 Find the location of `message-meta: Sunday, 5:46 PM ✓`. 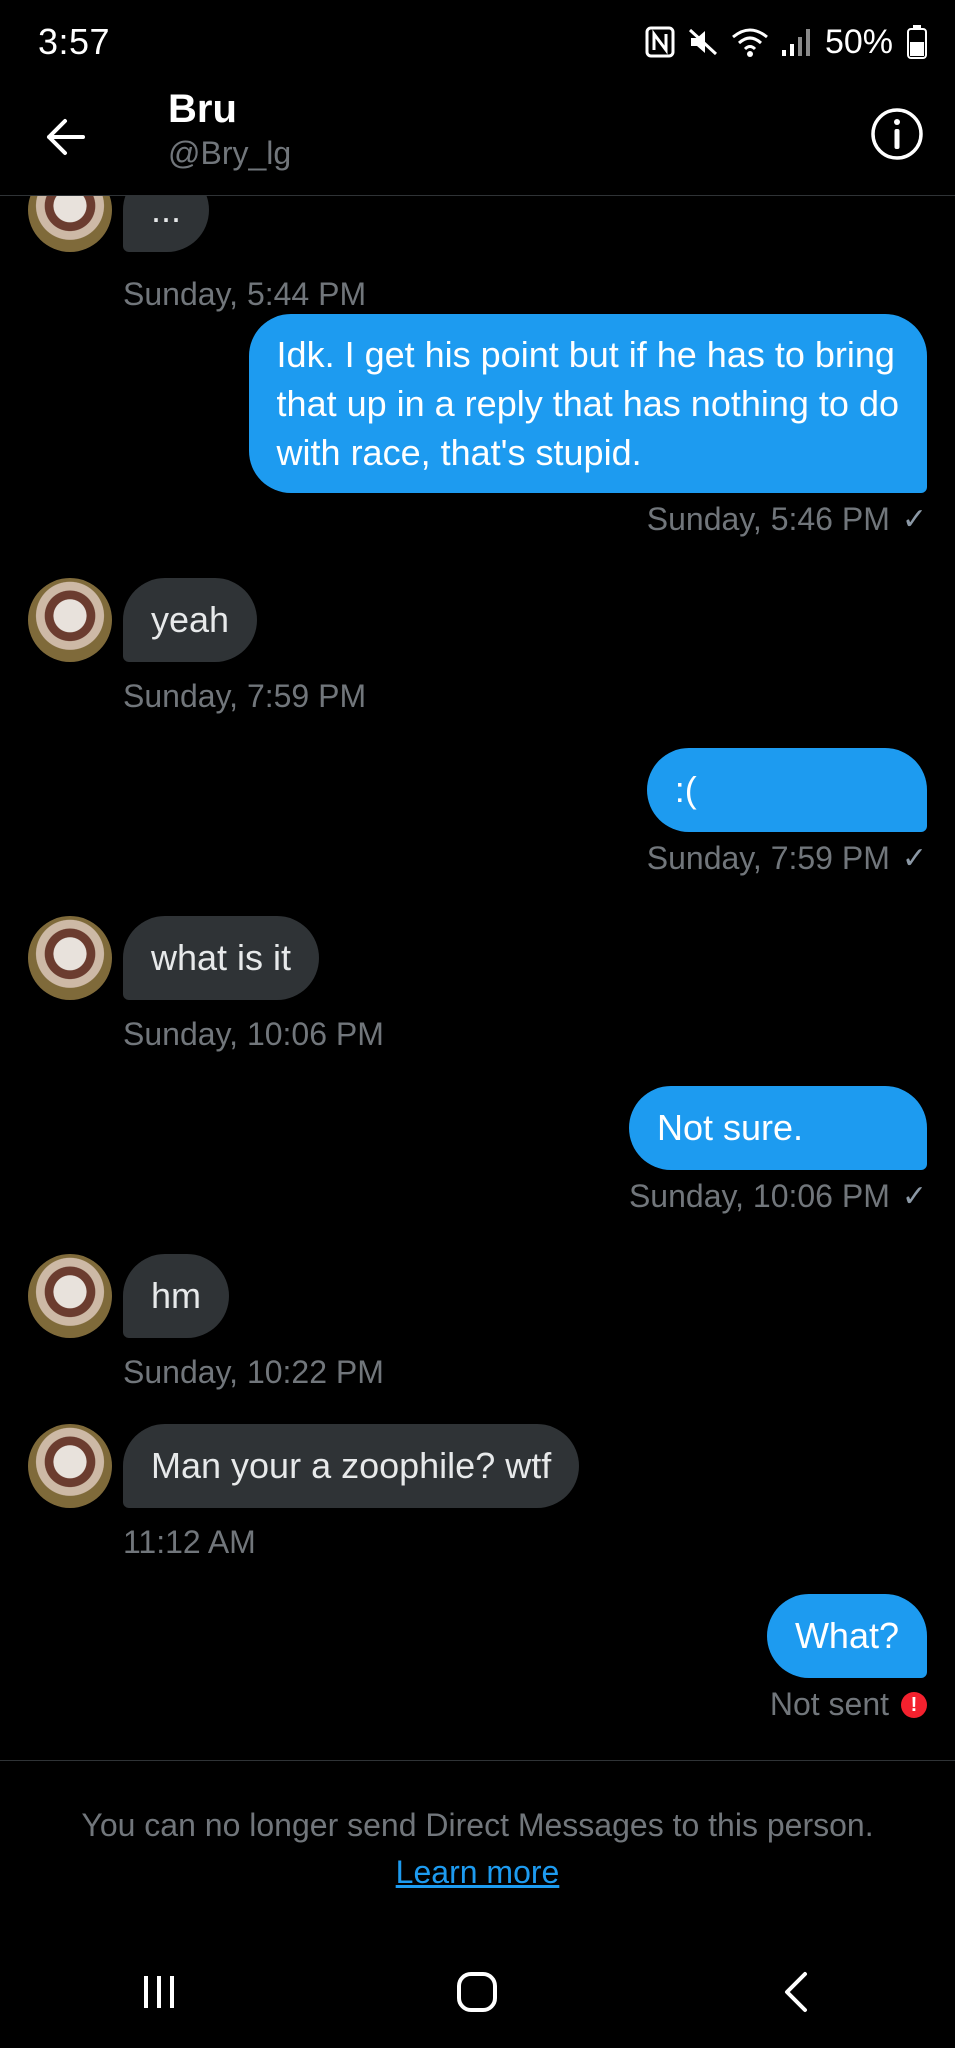

message-meta: Sunday, 5:46 PM ✓ is located at coordinates (588, 519).